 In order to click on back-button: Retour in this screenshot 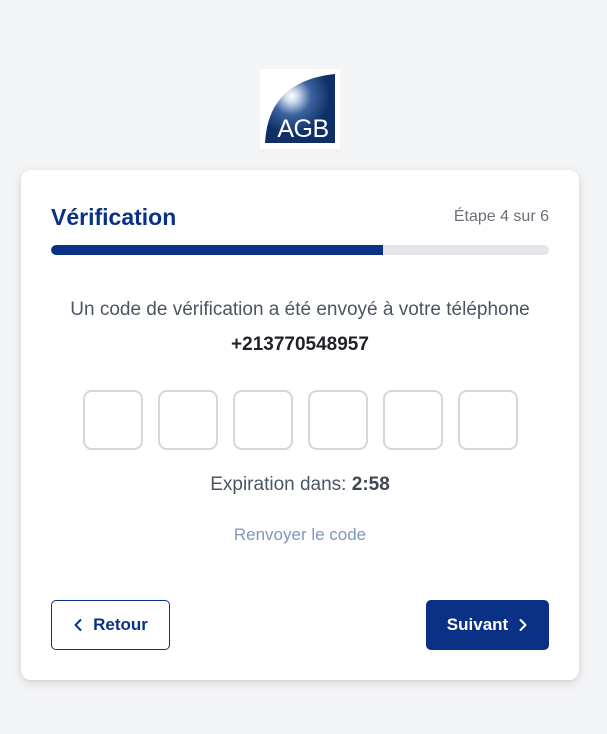, I will do `click(110, 625)`.